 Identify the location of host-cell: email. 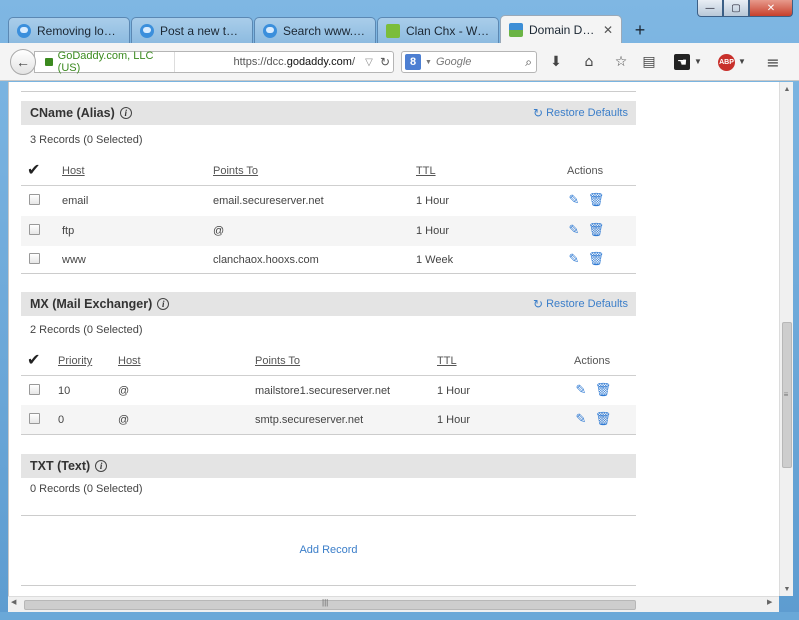
(75, 201).